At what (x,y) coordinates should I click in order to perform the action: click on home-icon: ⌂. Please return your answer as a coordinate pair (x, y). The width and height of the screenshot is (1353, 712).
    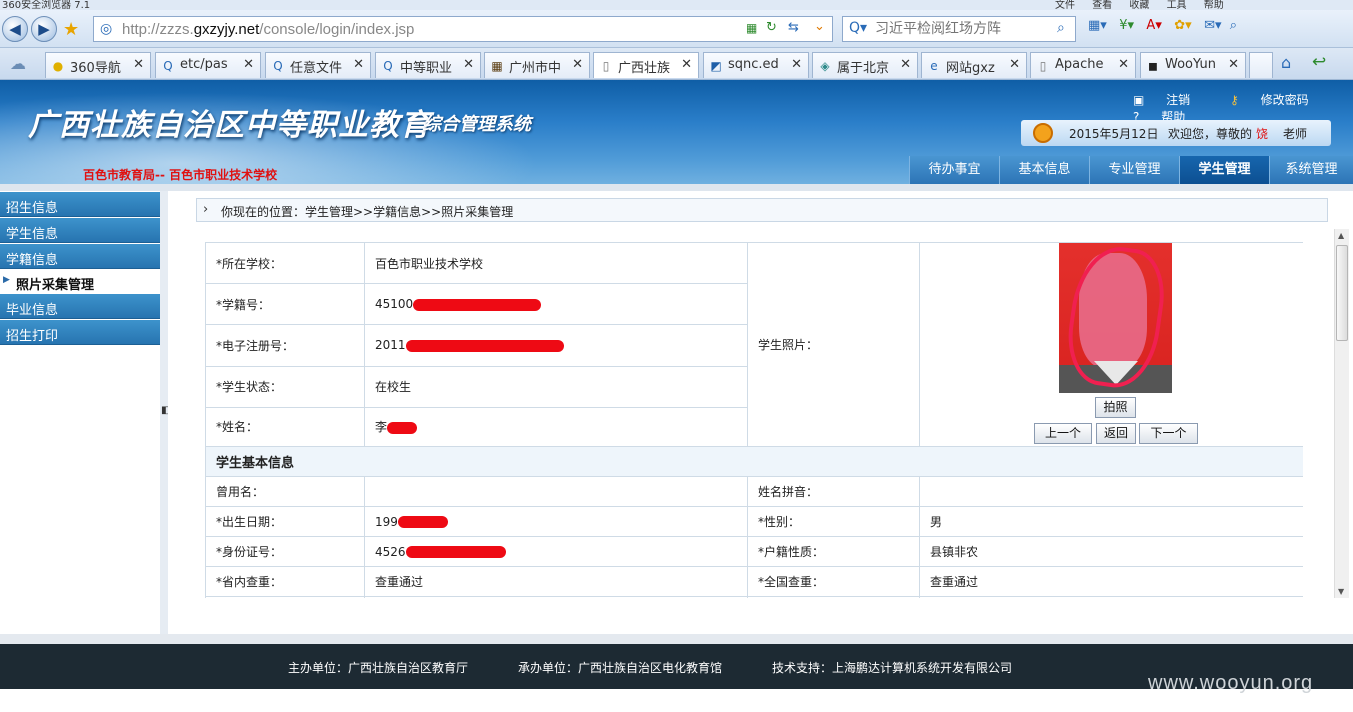
    Looking at the image, I should click on (1286, 62).